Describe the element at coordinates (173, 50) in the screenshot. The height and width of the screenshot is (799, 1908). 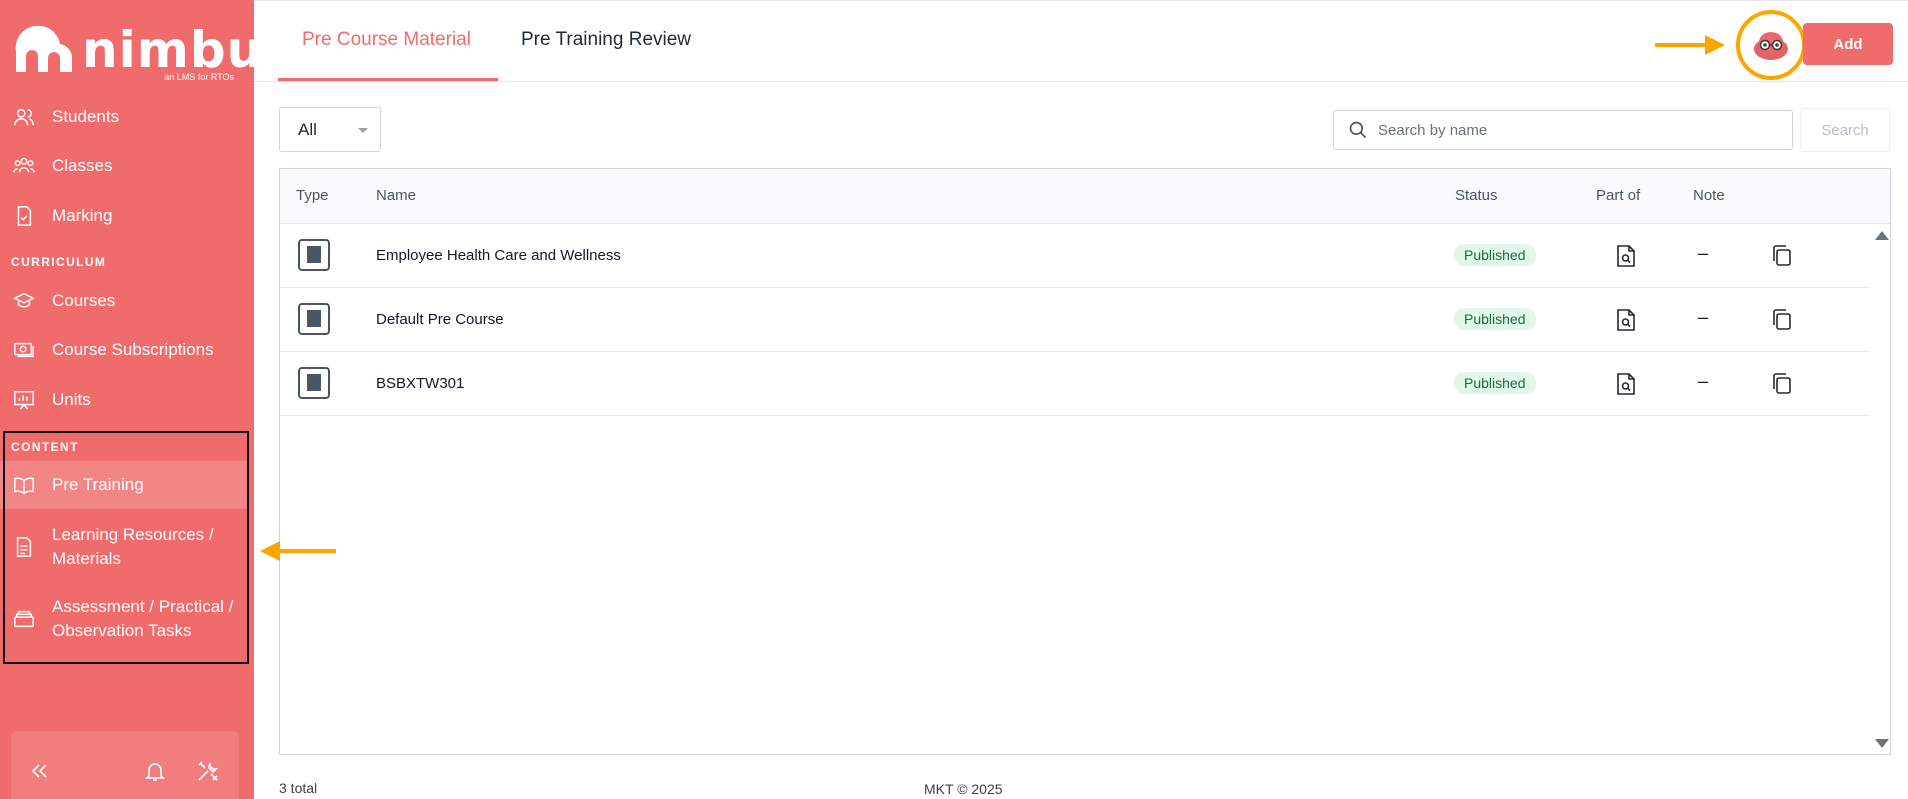
I see `brand-name: nimbu` at that location.